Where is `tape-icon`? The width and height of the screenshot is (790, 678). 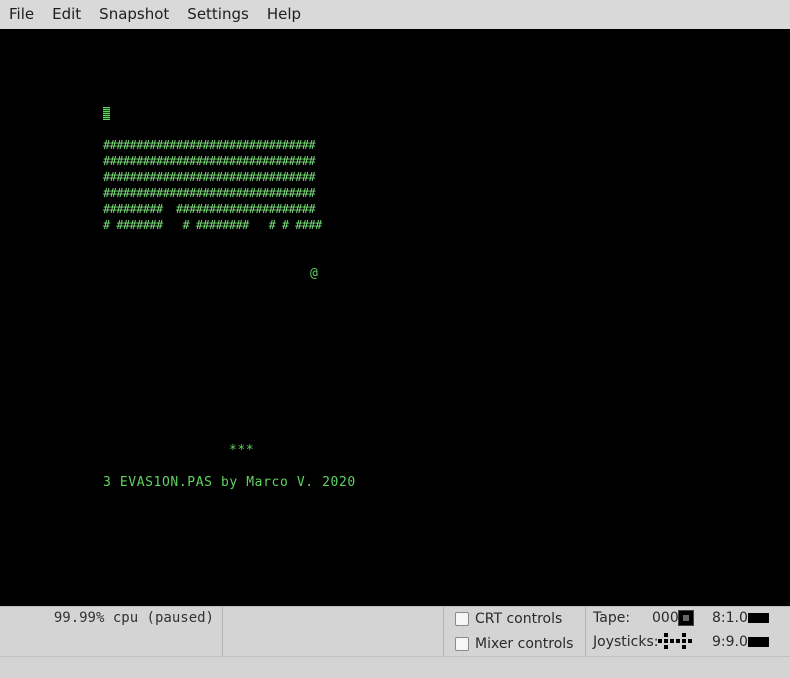 tape-icon is located at coordinates (686, 618).